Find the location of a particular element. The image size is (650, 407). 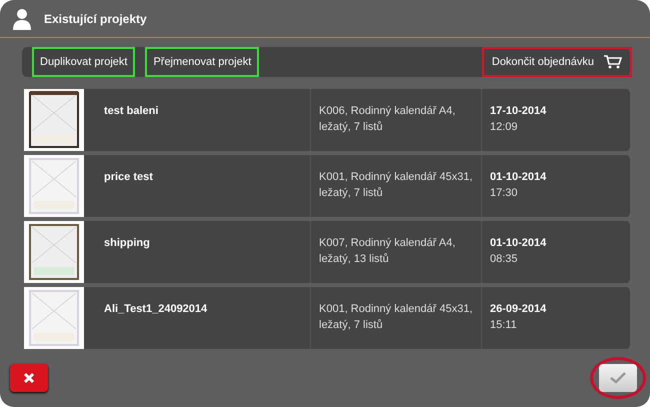

close-icon is located at coordinates (29, 378).